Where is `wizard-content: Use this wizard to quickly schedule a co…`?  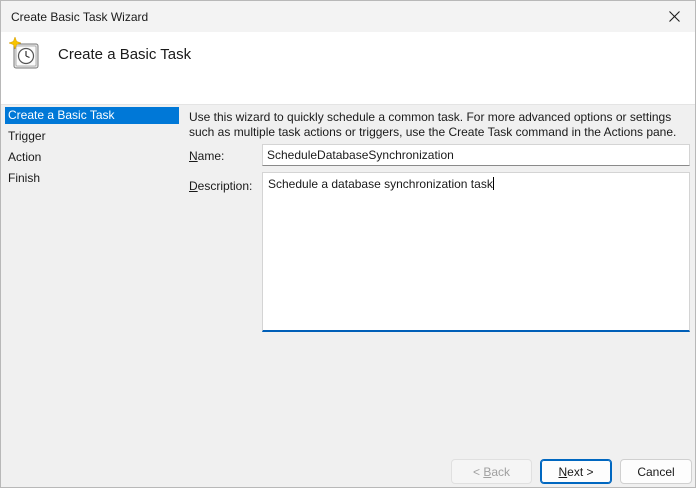
wizard-content: Use this wizard to quickly schedule a co… is located at coordinates (439, 125).